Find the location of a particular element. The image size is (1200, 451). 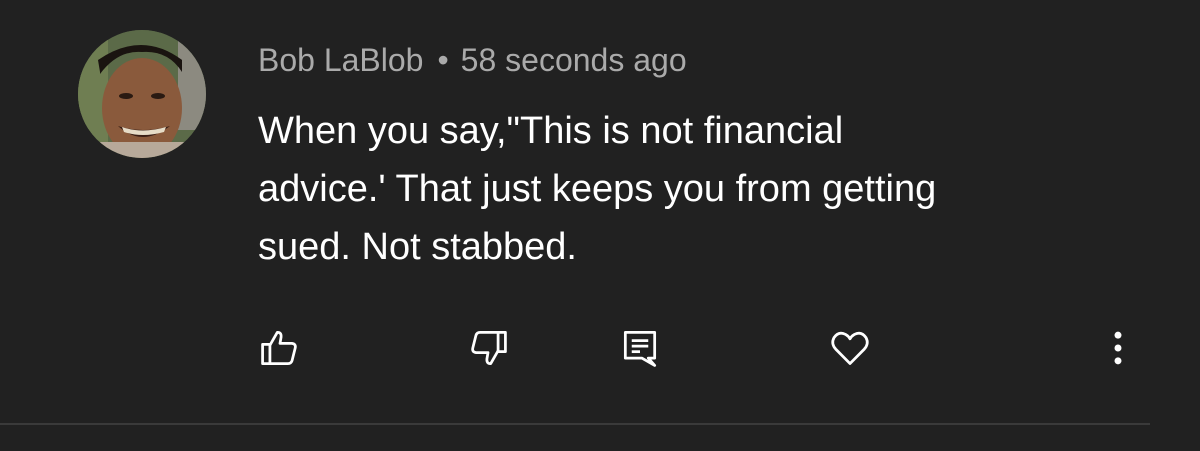

more-vertical-icon is located at coordinates (1118, 348).